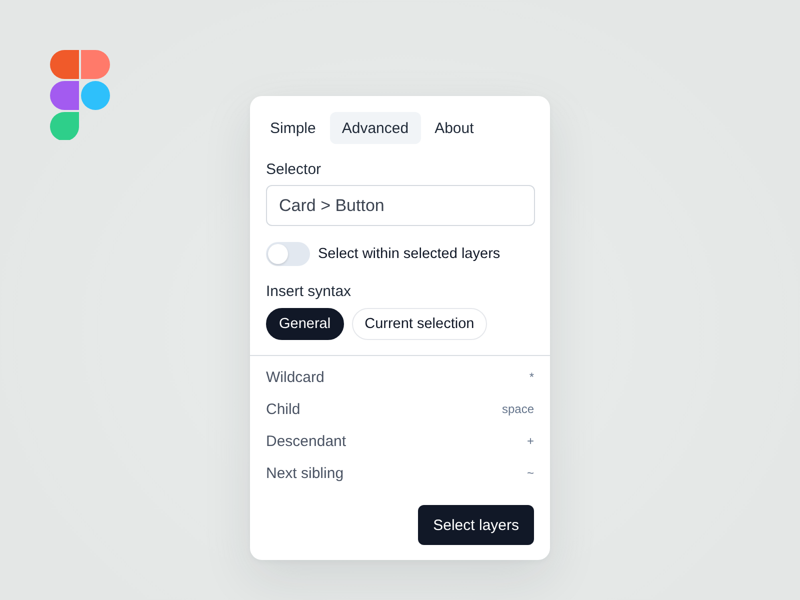 The width and height of the screenshot is (800, 600). I want to click on syntax-label: Wildcard, so click(295, 377).